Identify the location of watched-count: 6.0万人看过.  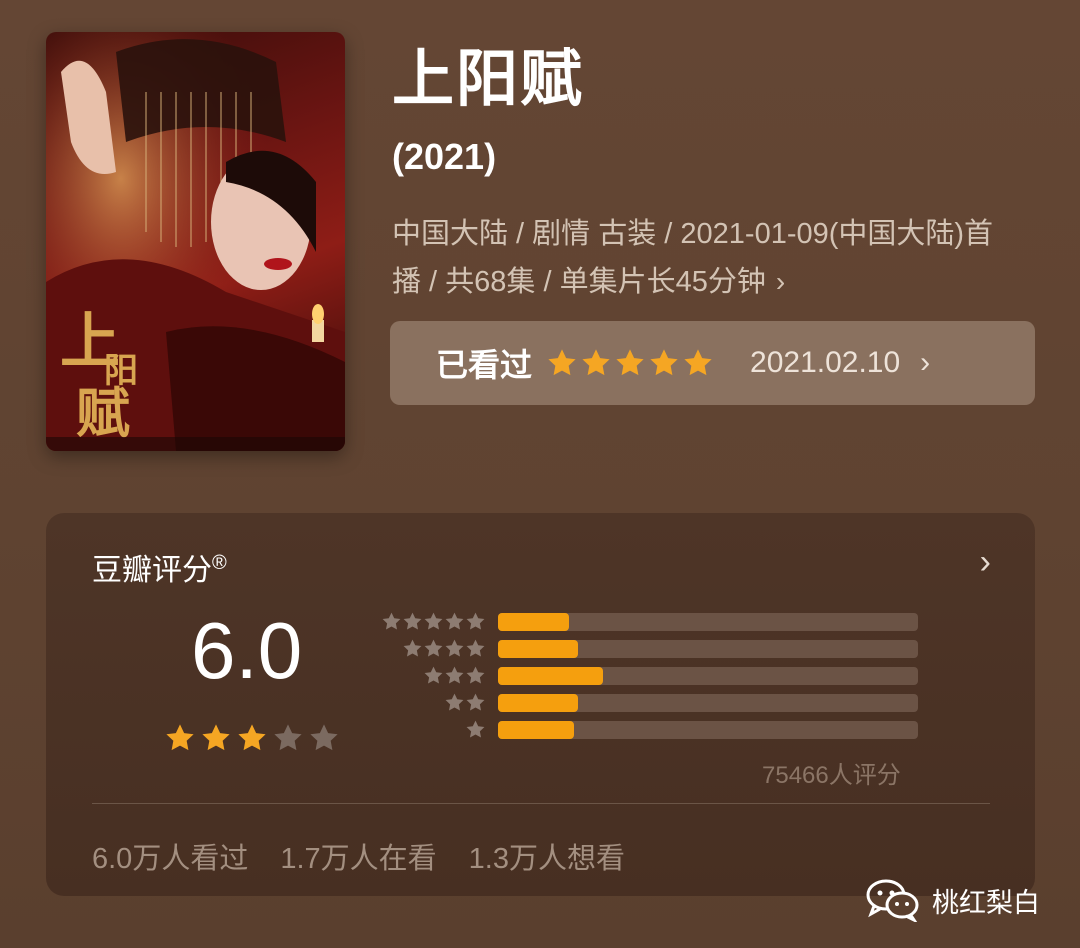
(170, 856).